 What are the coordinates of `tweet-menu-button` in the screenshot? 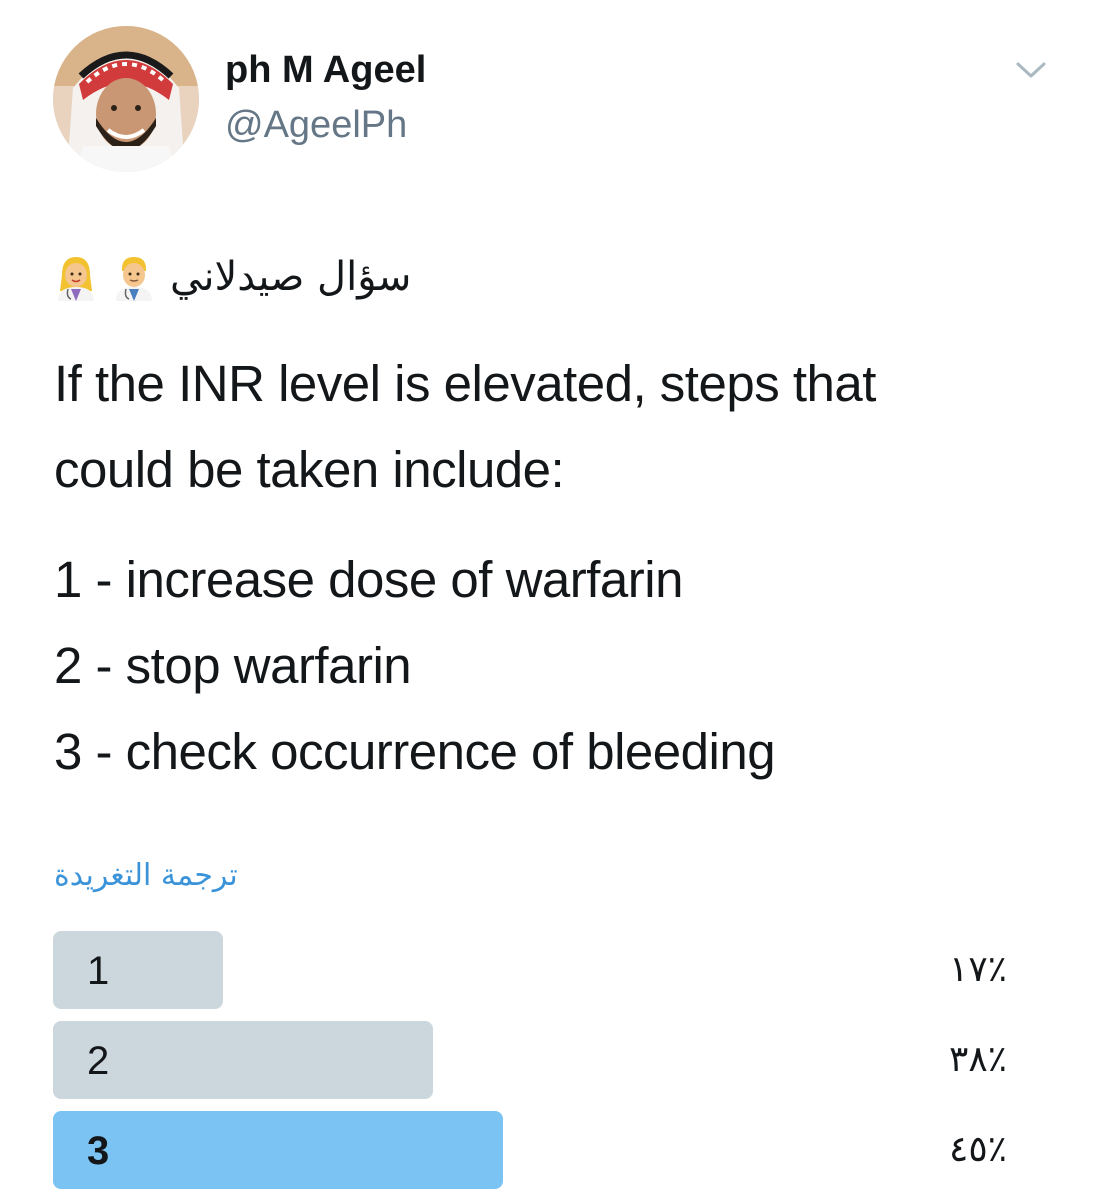 It's located at (1031, 70).